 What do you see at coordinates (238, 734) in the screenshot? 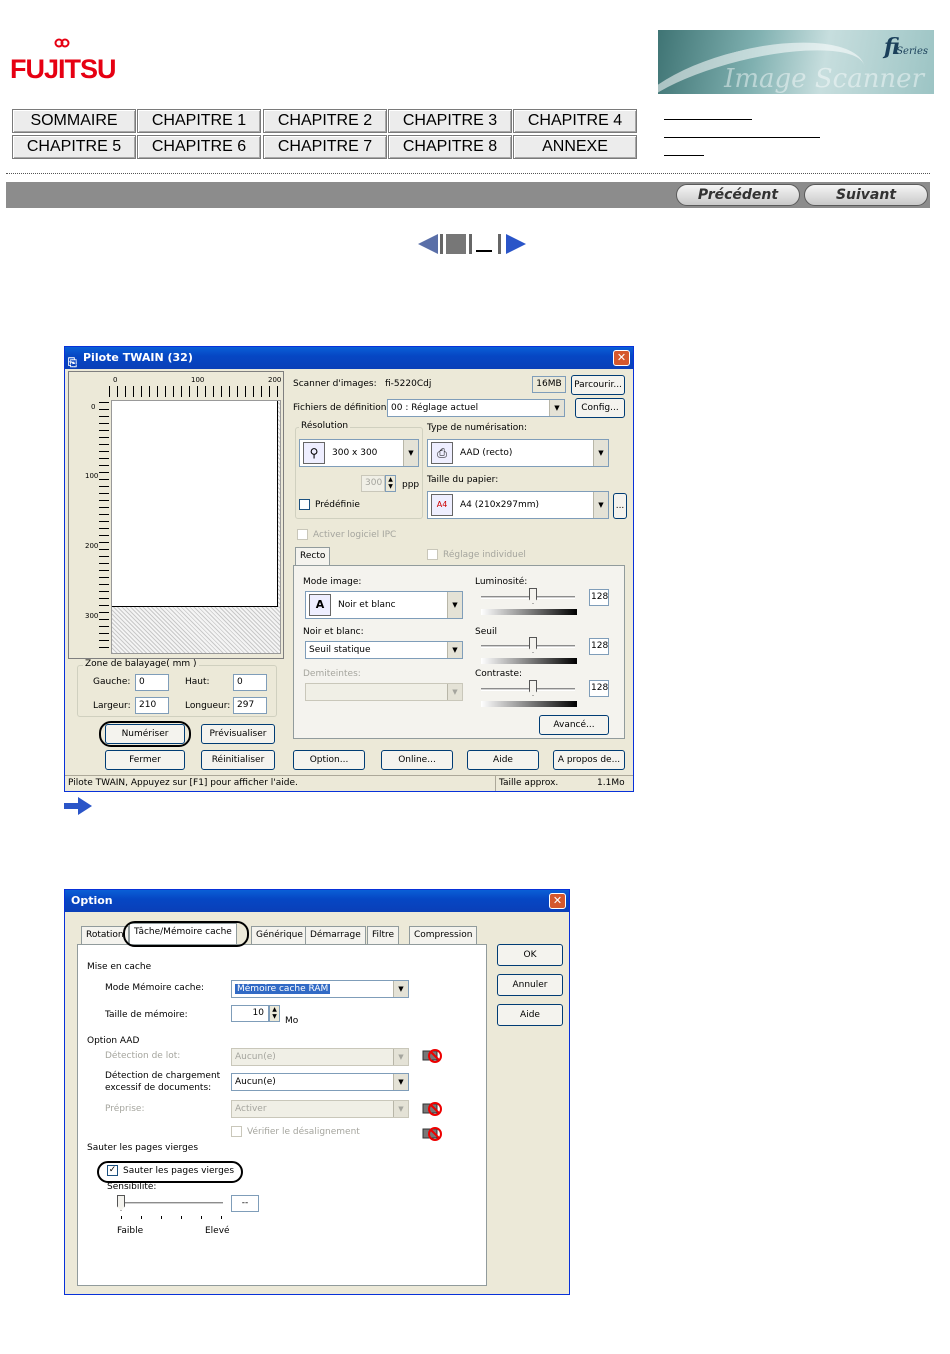
I see `preview-button: Prévisualiser` at bounding box center [238, 734].